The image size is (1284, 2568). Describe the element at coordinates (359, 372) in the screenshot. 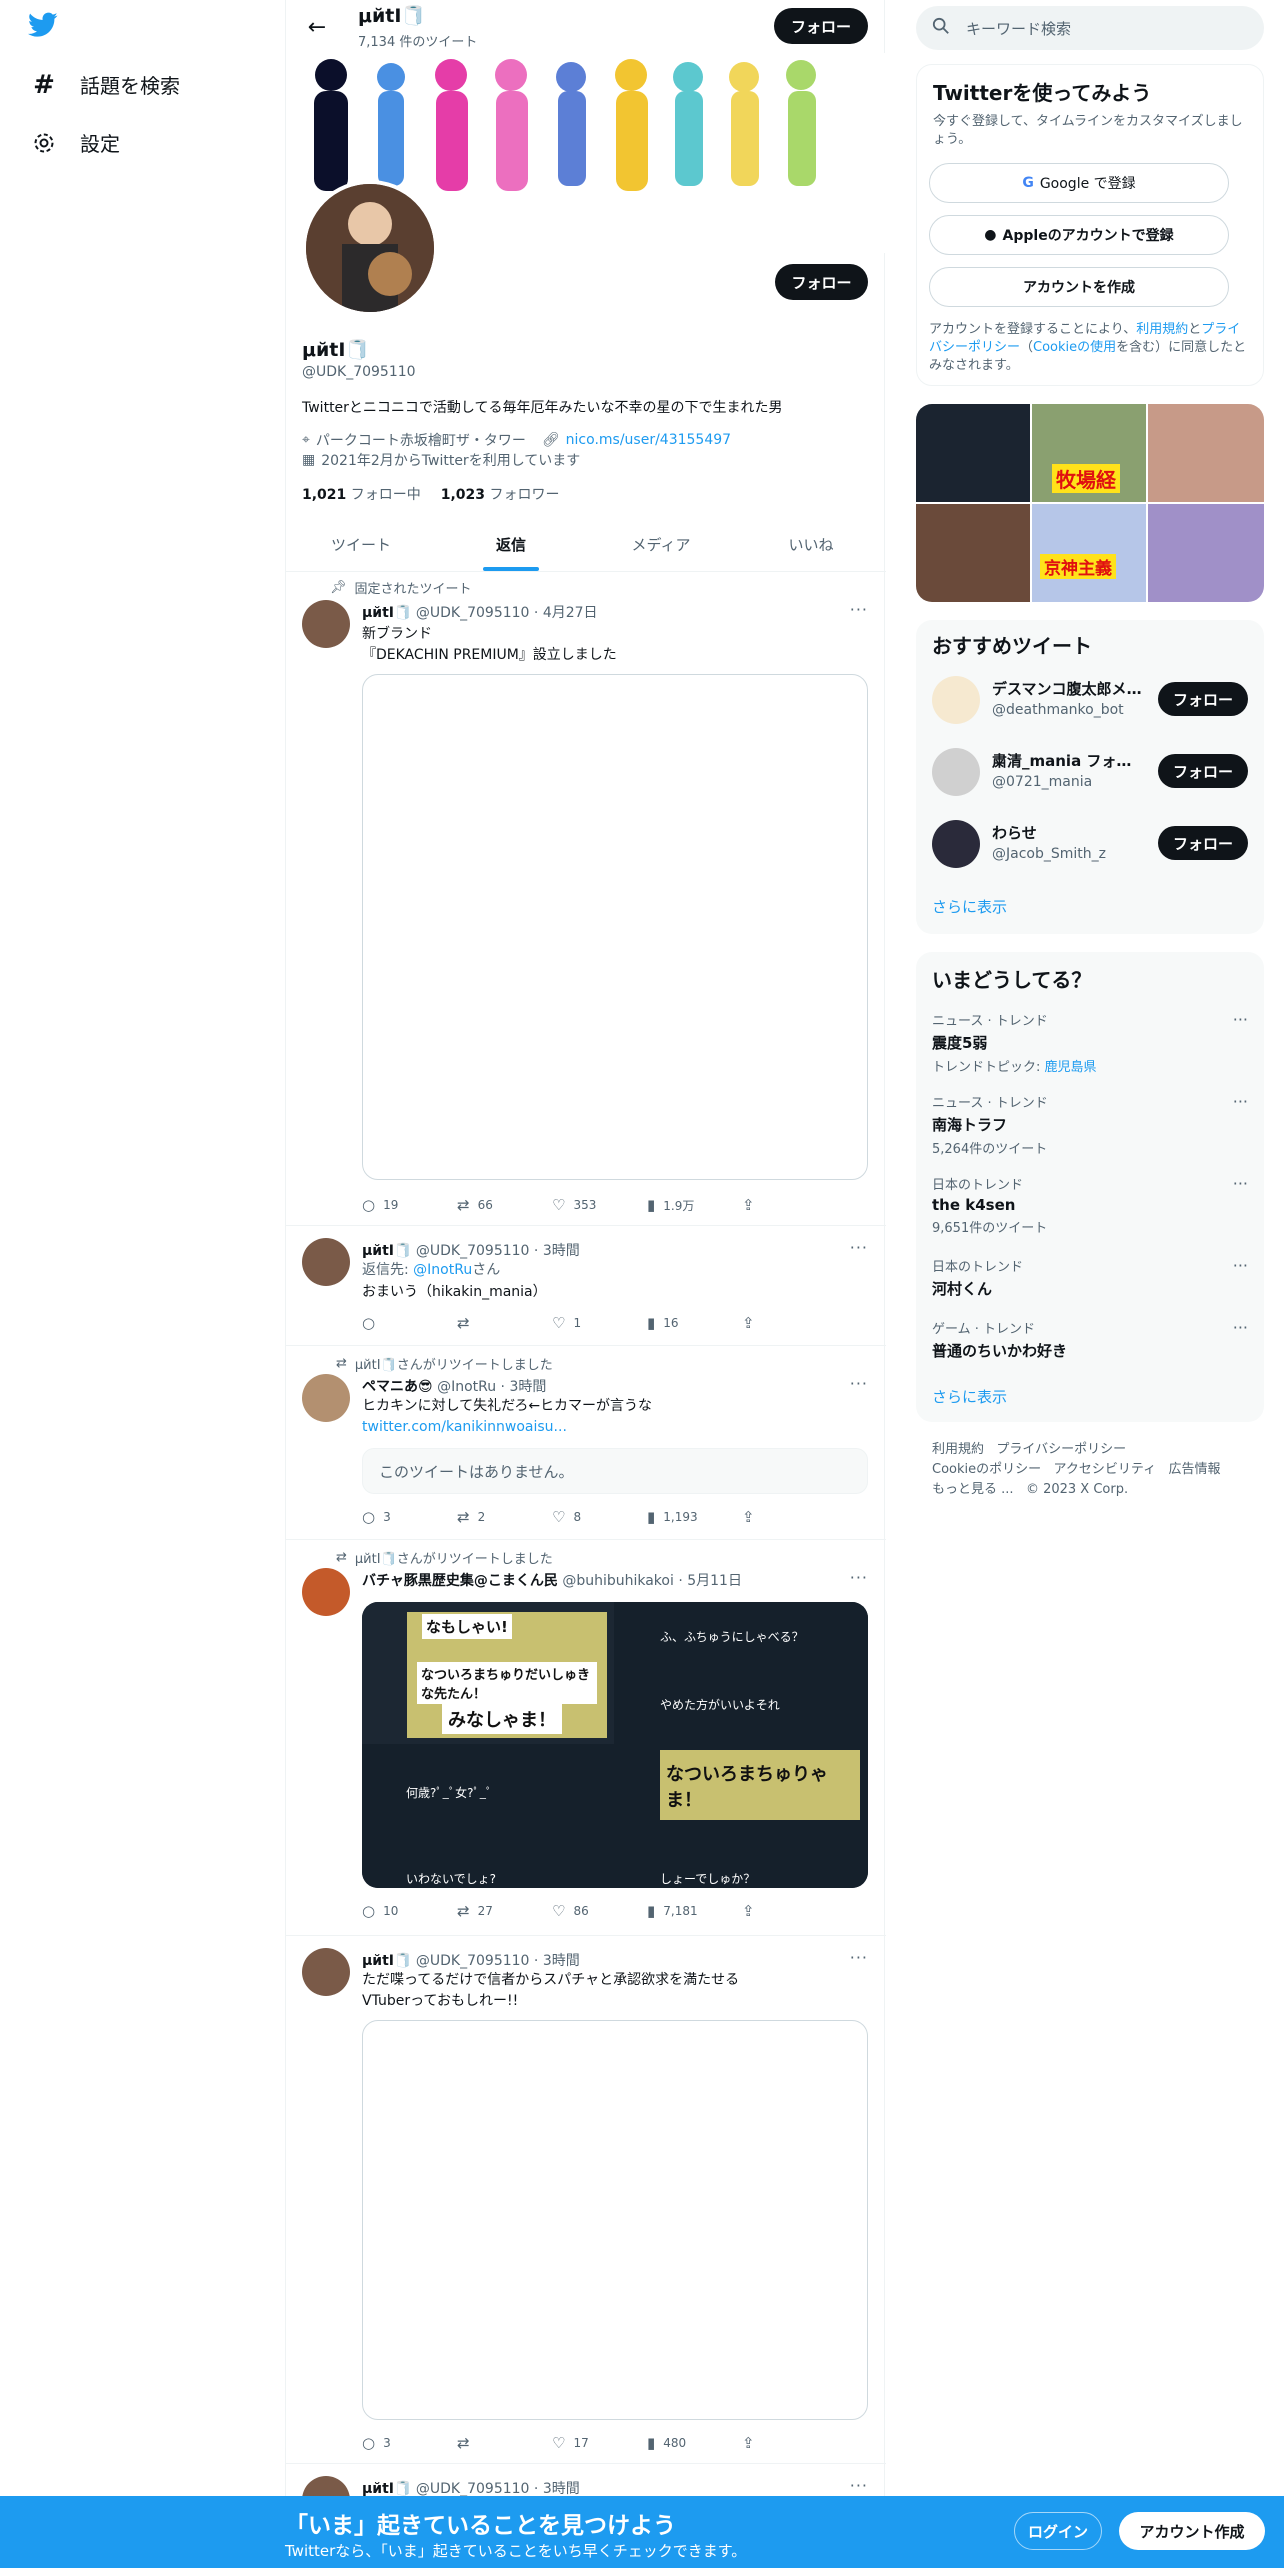

I see `profile-handle: @UDK_7095110` at that location.